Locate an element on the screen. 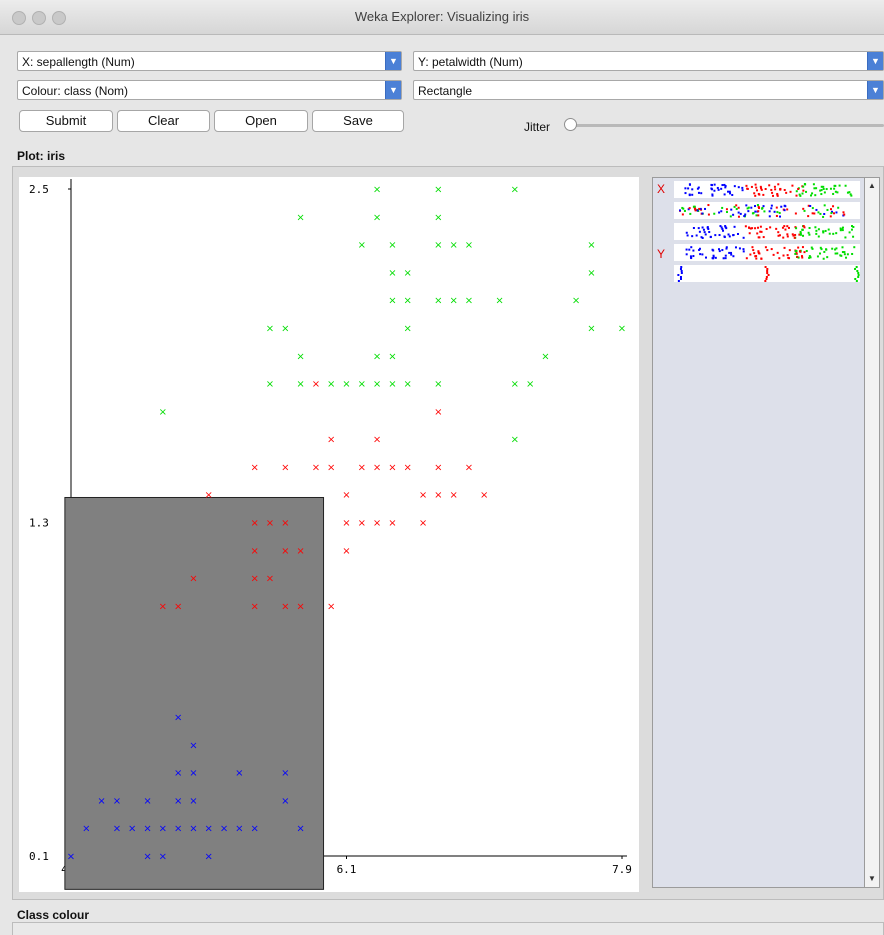 This screenshot has height=935, width=884. attribute-bar-sepalwidth is located at coordinates (767, 210).